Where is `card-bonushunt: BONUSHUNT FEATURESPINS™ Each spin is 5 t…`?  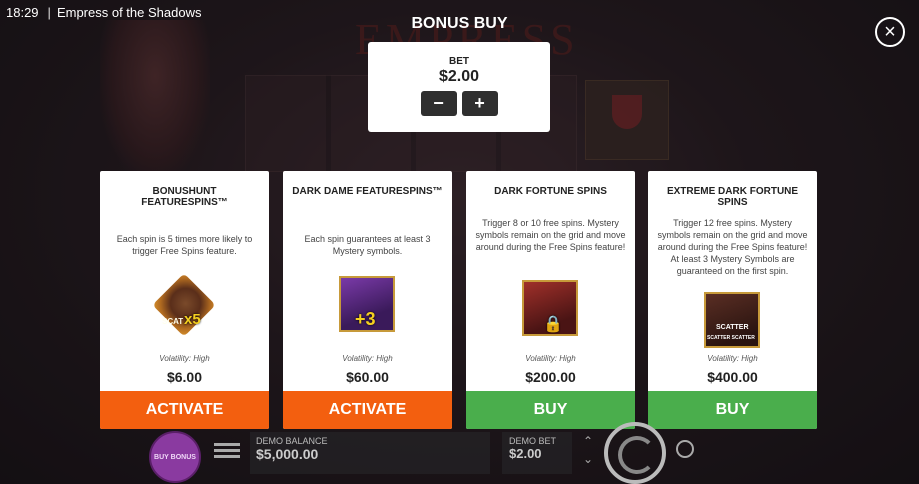 card-bonushunt: BONUSHUNT FEATURESPINS™ Each spin is 5 t… is located at coordinates (184, 300).